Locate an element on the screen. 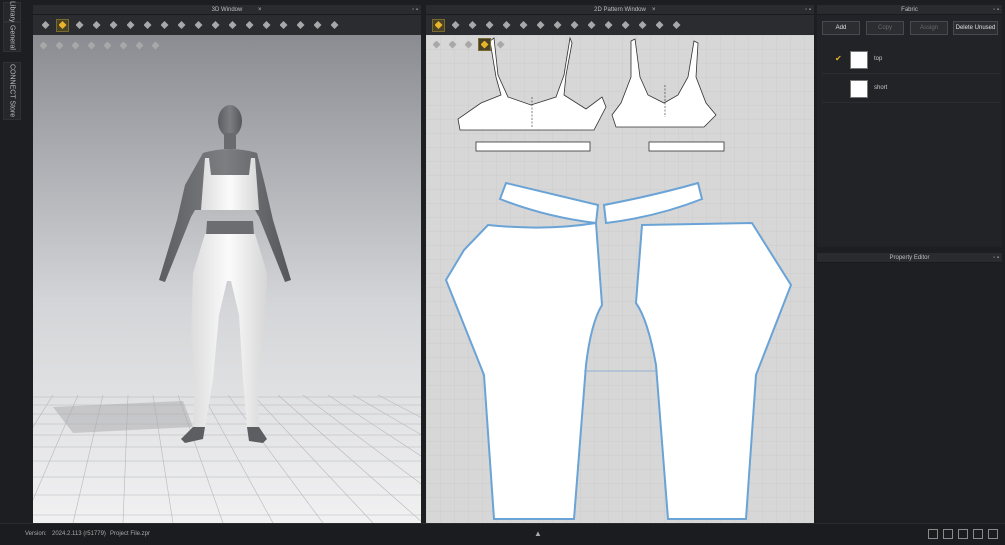 The height and width of the screenshot is (545, 1005). light-display-icon is located at coordinates (123, 45).